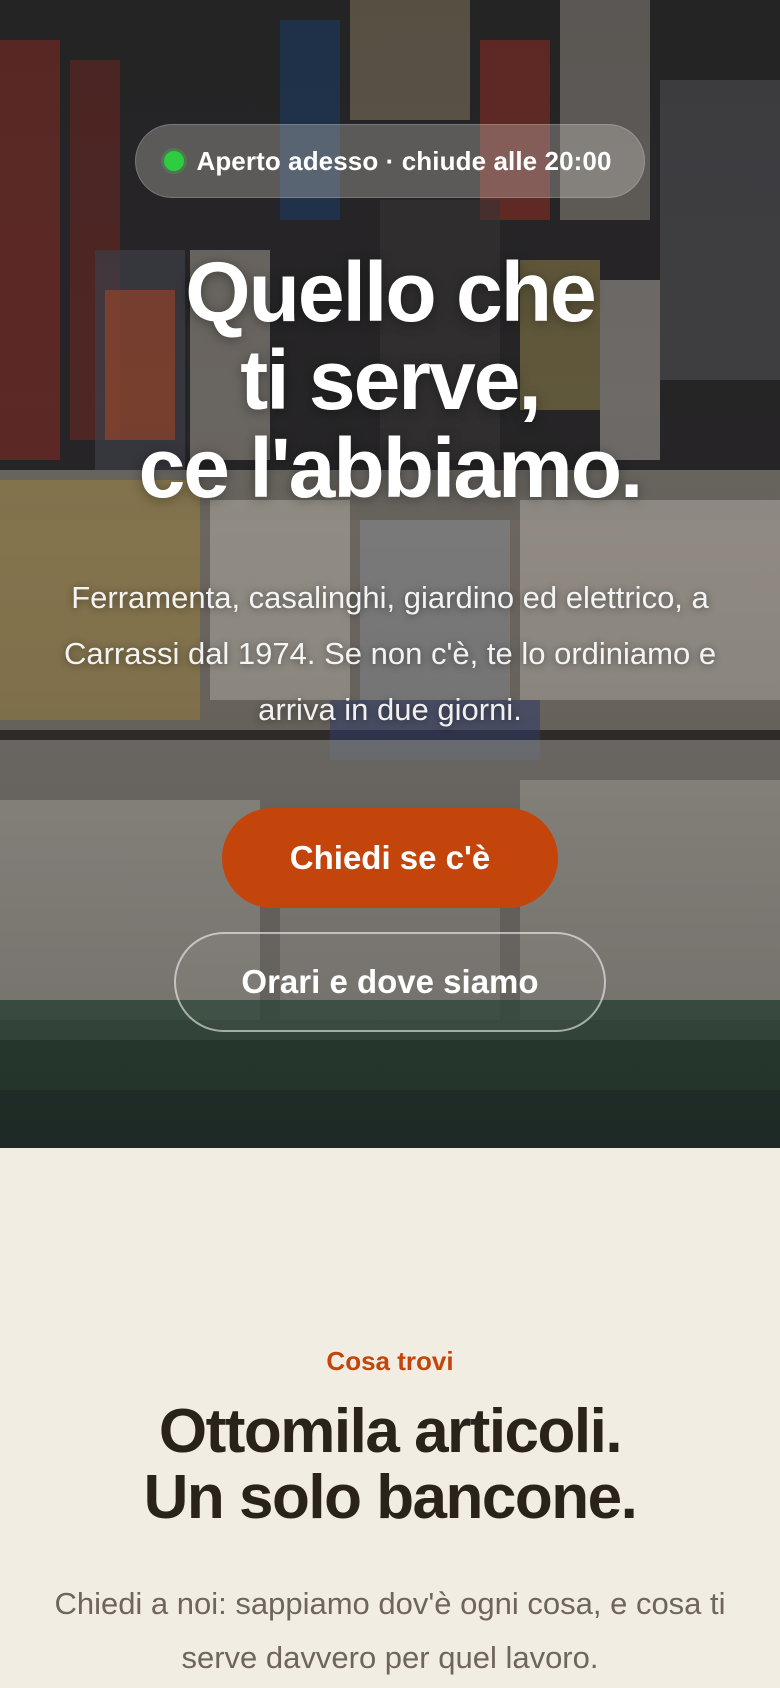  I want to click on hero-title-line: Quello che, so click(390, 292).